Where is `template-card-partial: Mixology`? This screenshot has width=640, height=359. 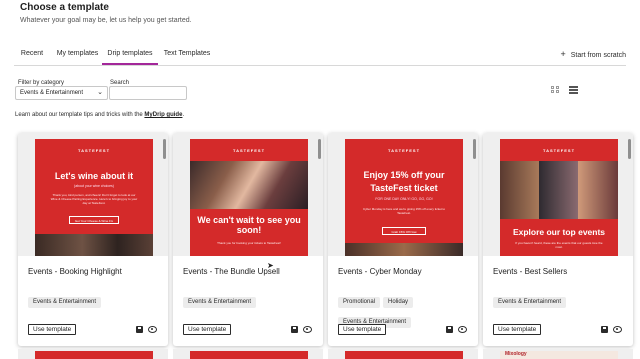 template-card-partial: Mixology is located at coordinates (558, 354).